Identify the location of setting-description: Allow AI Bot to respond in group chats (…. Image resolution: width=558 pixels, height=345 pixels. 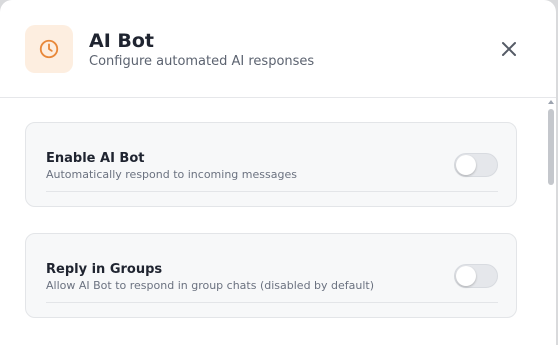
(210, 285).